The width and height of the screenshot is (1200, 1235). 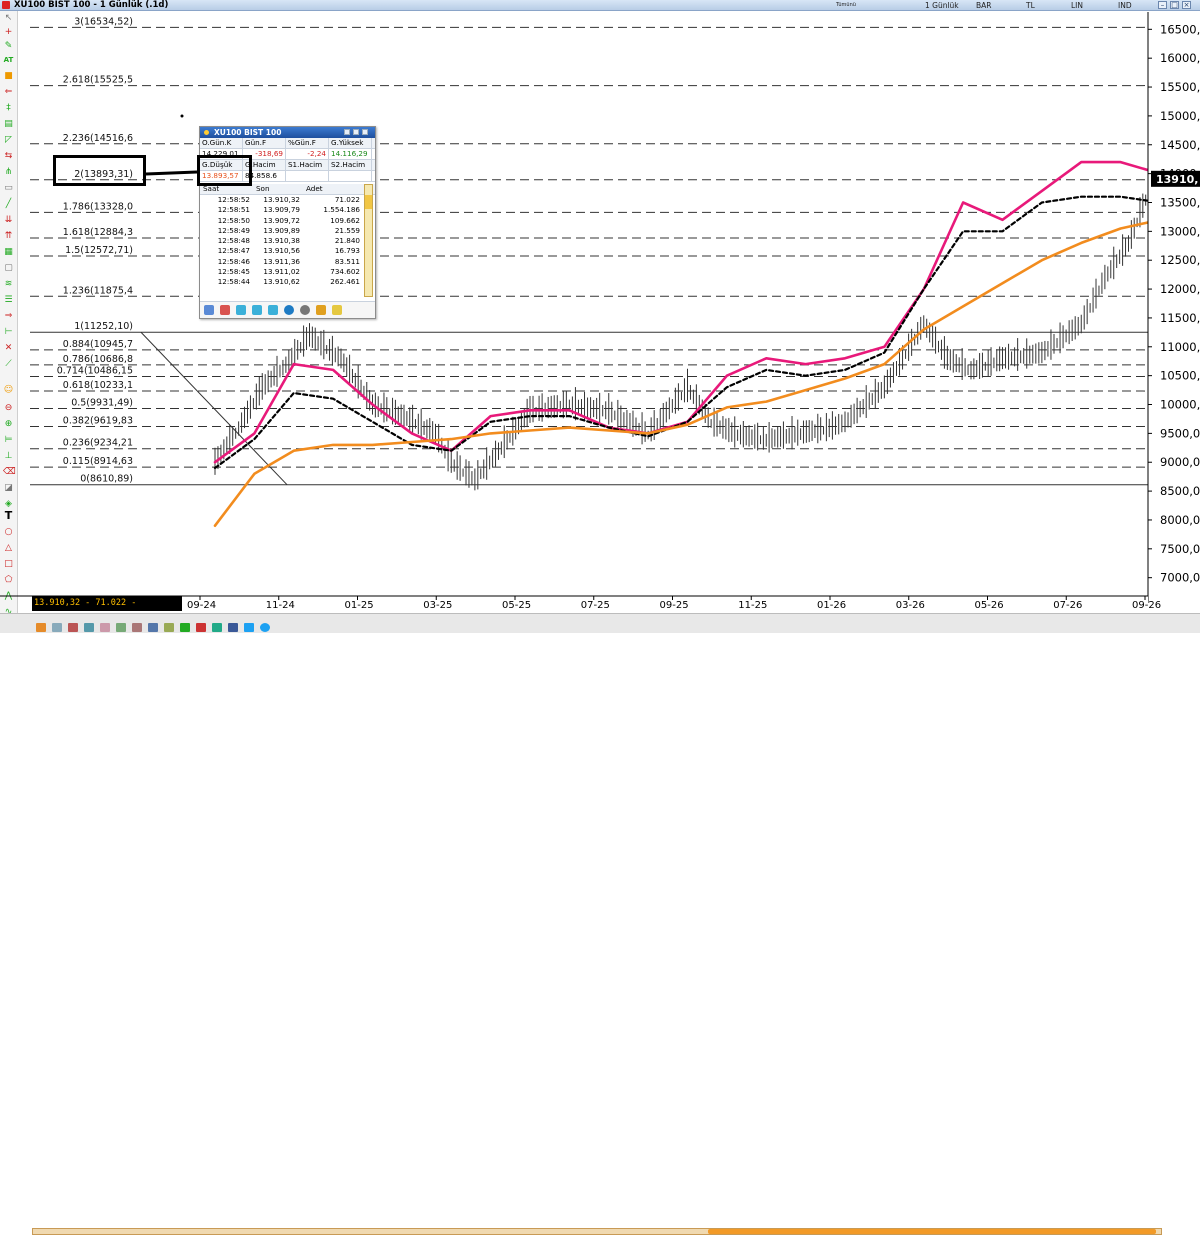 What do you see at coordinates (209, 310) in the screenshot?
I see `chart-icon` at bounding box center [209, 310].